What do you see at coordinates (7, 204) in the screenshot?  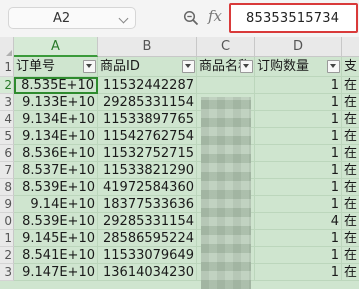 I see `row-header: 9` at bounding box center [7, 204].